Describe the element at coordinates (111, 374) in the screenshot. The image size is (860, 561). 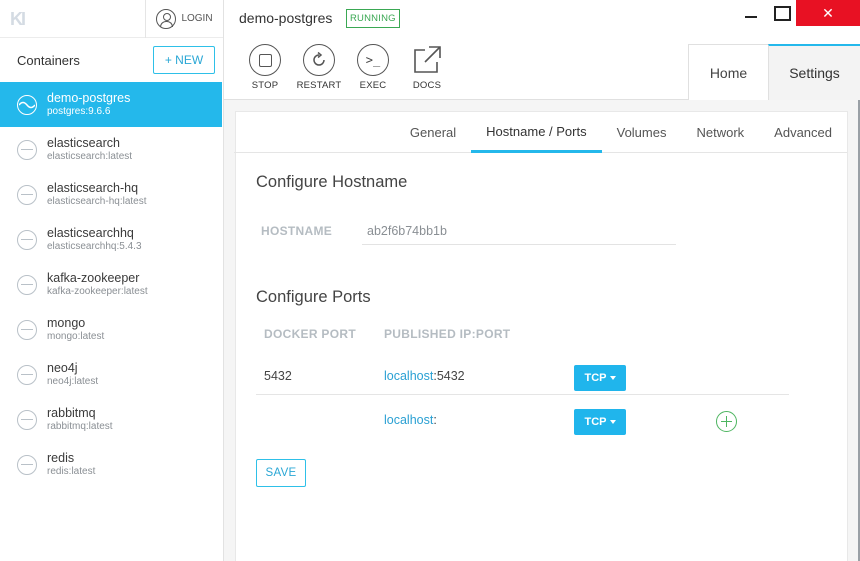
I see `container-item-neo4j: neo4j neo4j:latest` at that location.